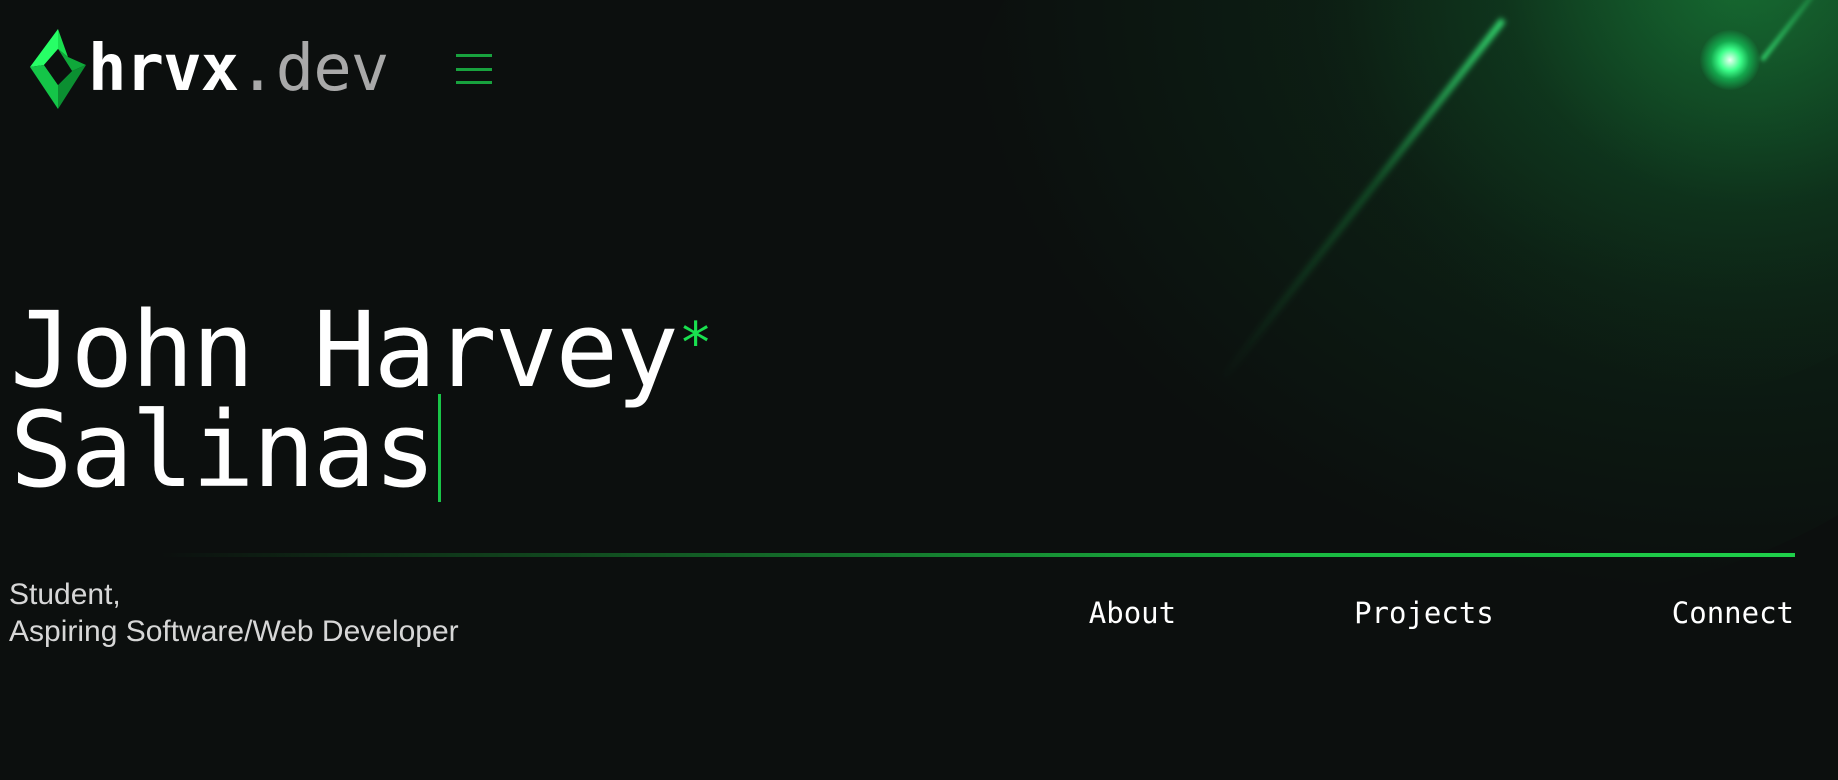  I want to click on main-nav: About Projects Connect, so click(1441, 613).